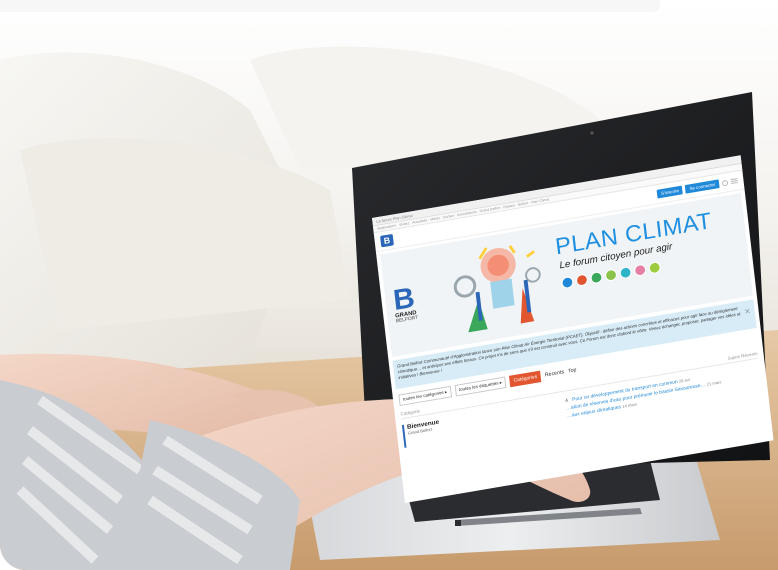  I want to click on signup-button: S'inscrire, so click(670, 192).